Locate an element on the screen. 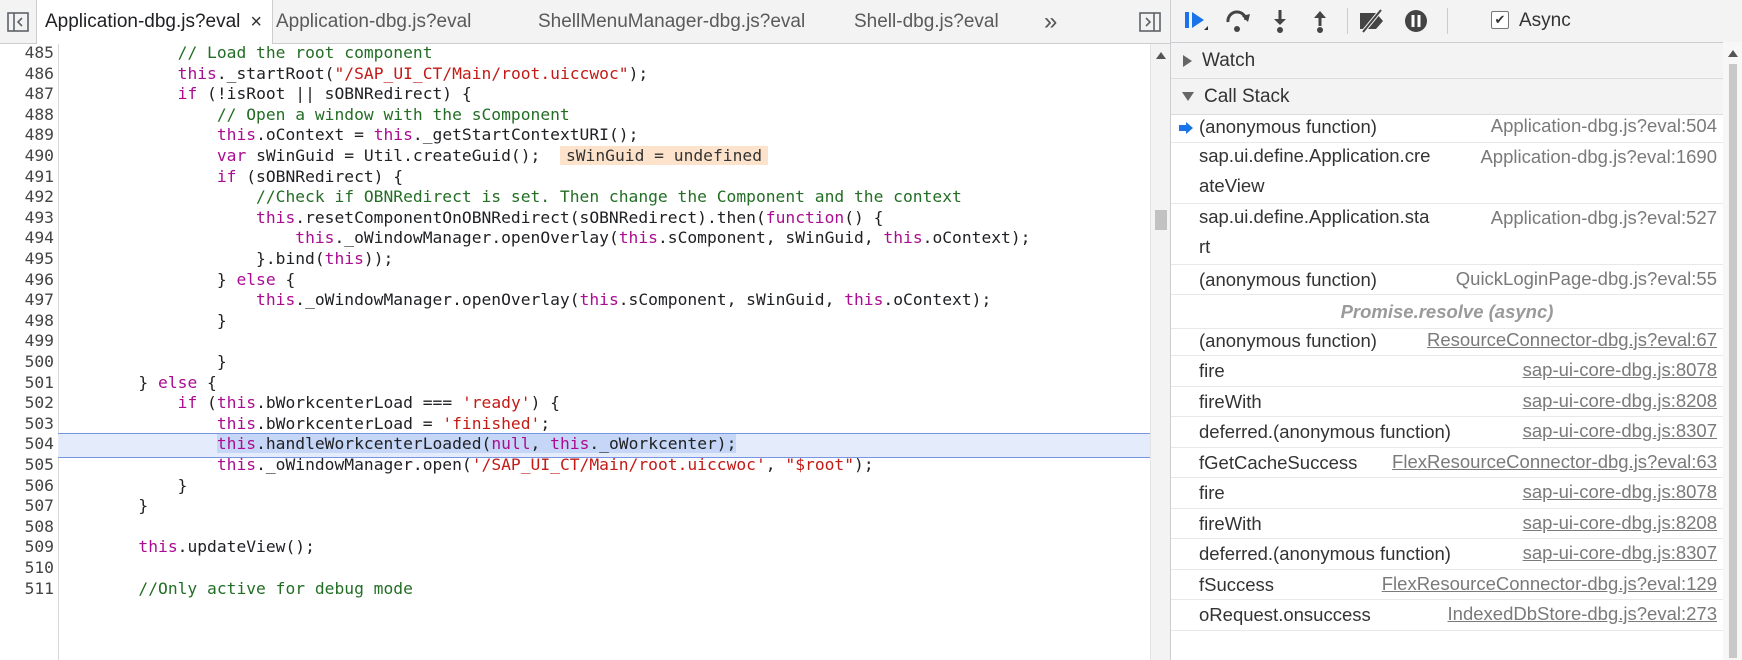 The height and width of the screenshot is (660, 1742). frame-source-link: ResourceConnector-dbg.js?eval:67 is located at coordinates (1572, 339).